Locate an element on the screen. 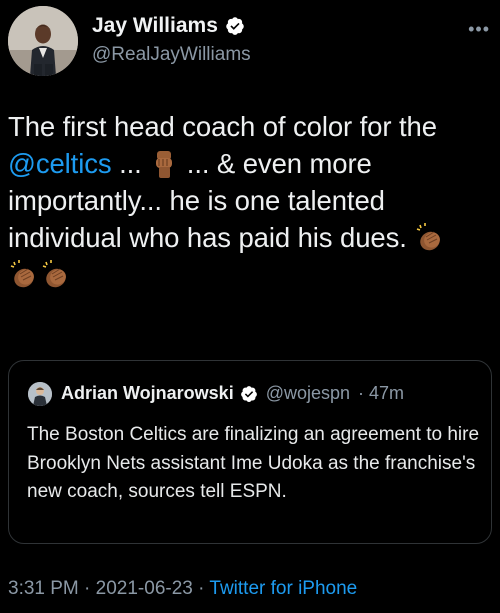  quoted-author-avatar is located at coordinates (40, 394).